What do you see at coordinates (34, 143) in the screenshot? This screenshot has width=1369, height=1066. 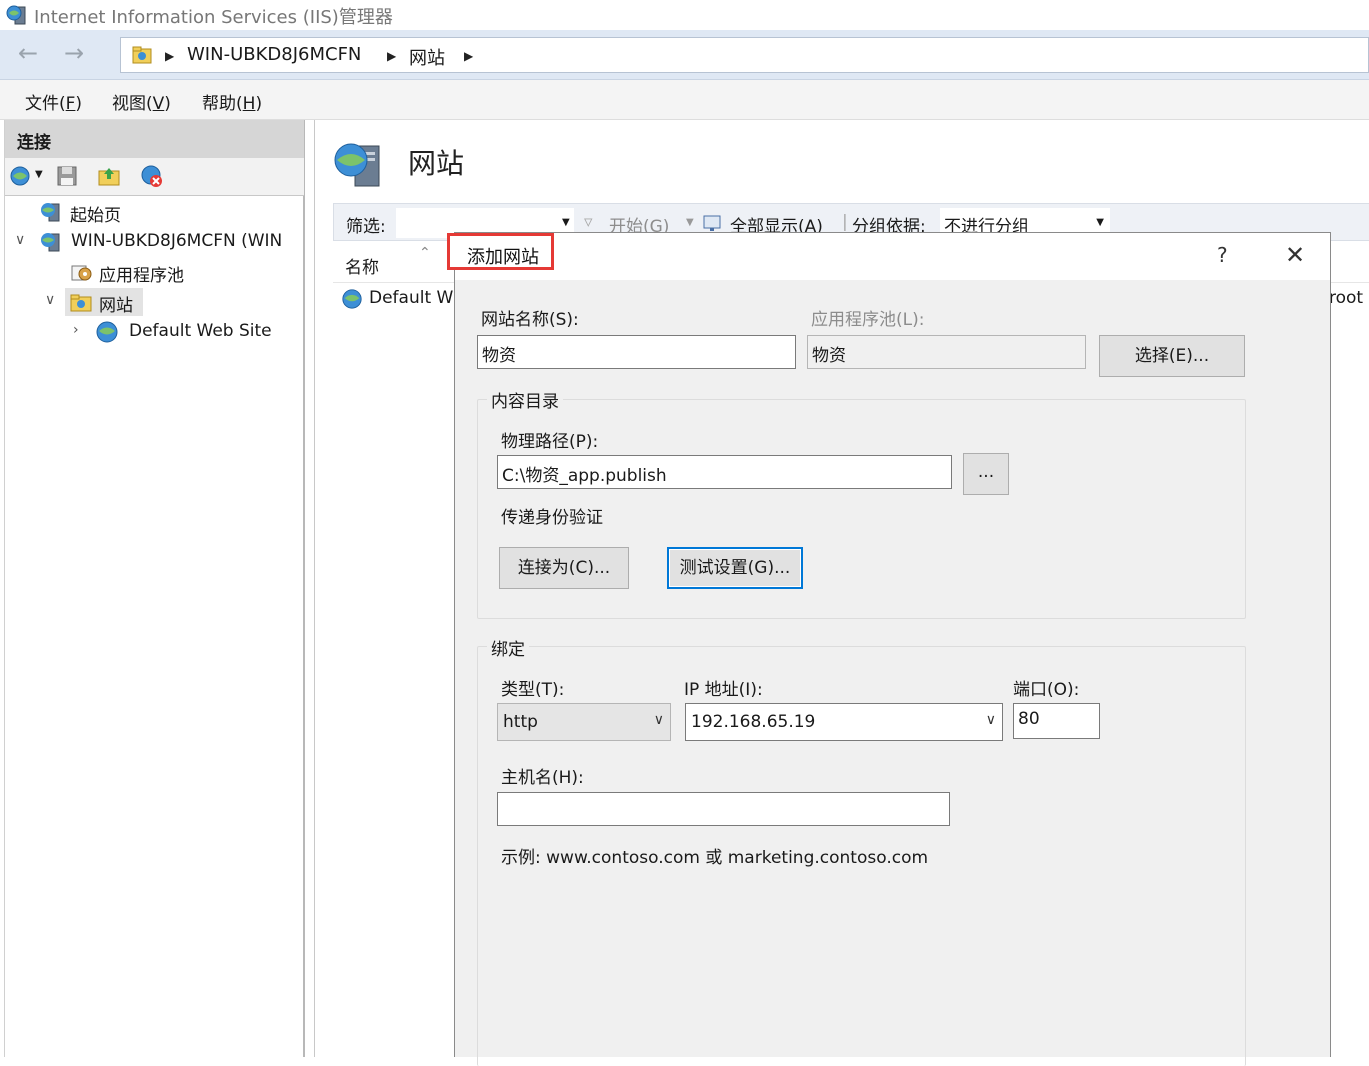 I see `connections-title: 连接` at bounding box center [34, 143].